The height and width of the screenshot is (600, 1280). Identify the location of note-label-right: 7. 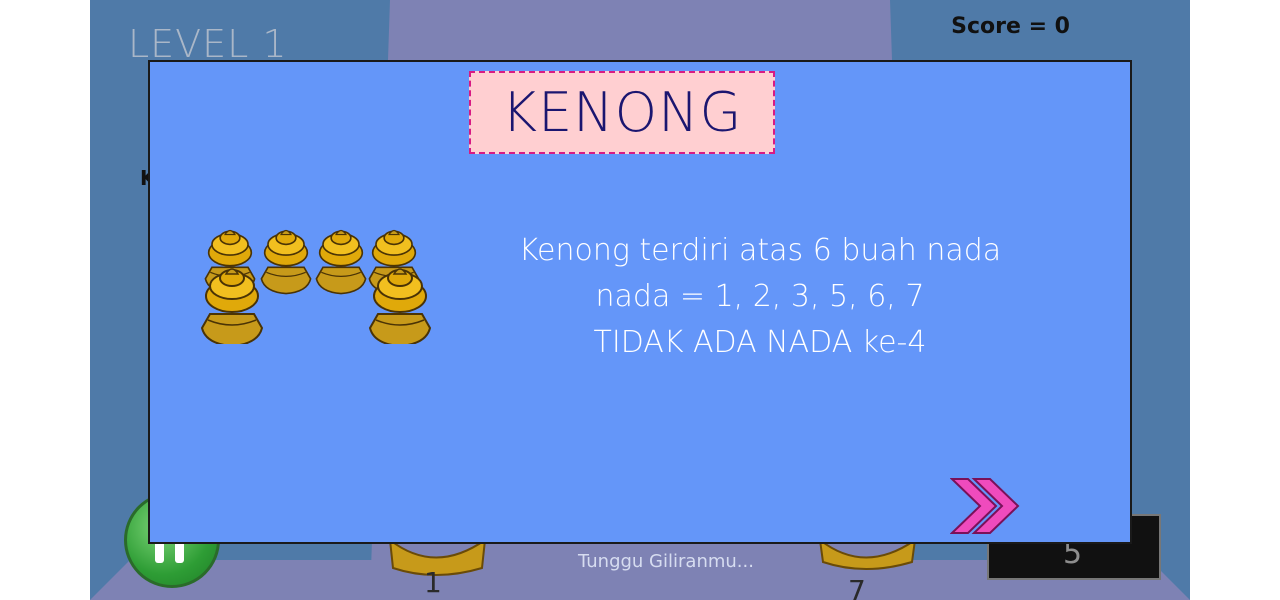
(857, 587).